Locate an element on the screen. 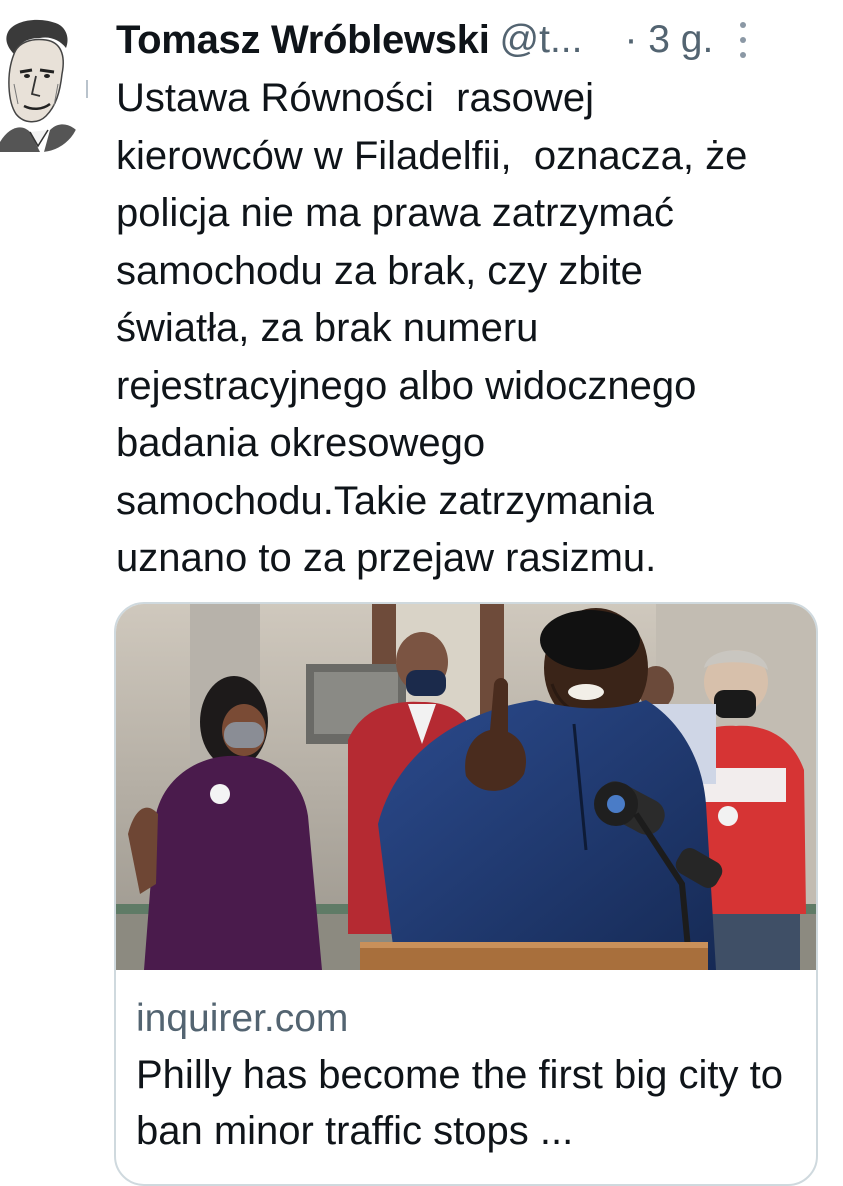  thread-connector-line is located at coordinates (87, 89).